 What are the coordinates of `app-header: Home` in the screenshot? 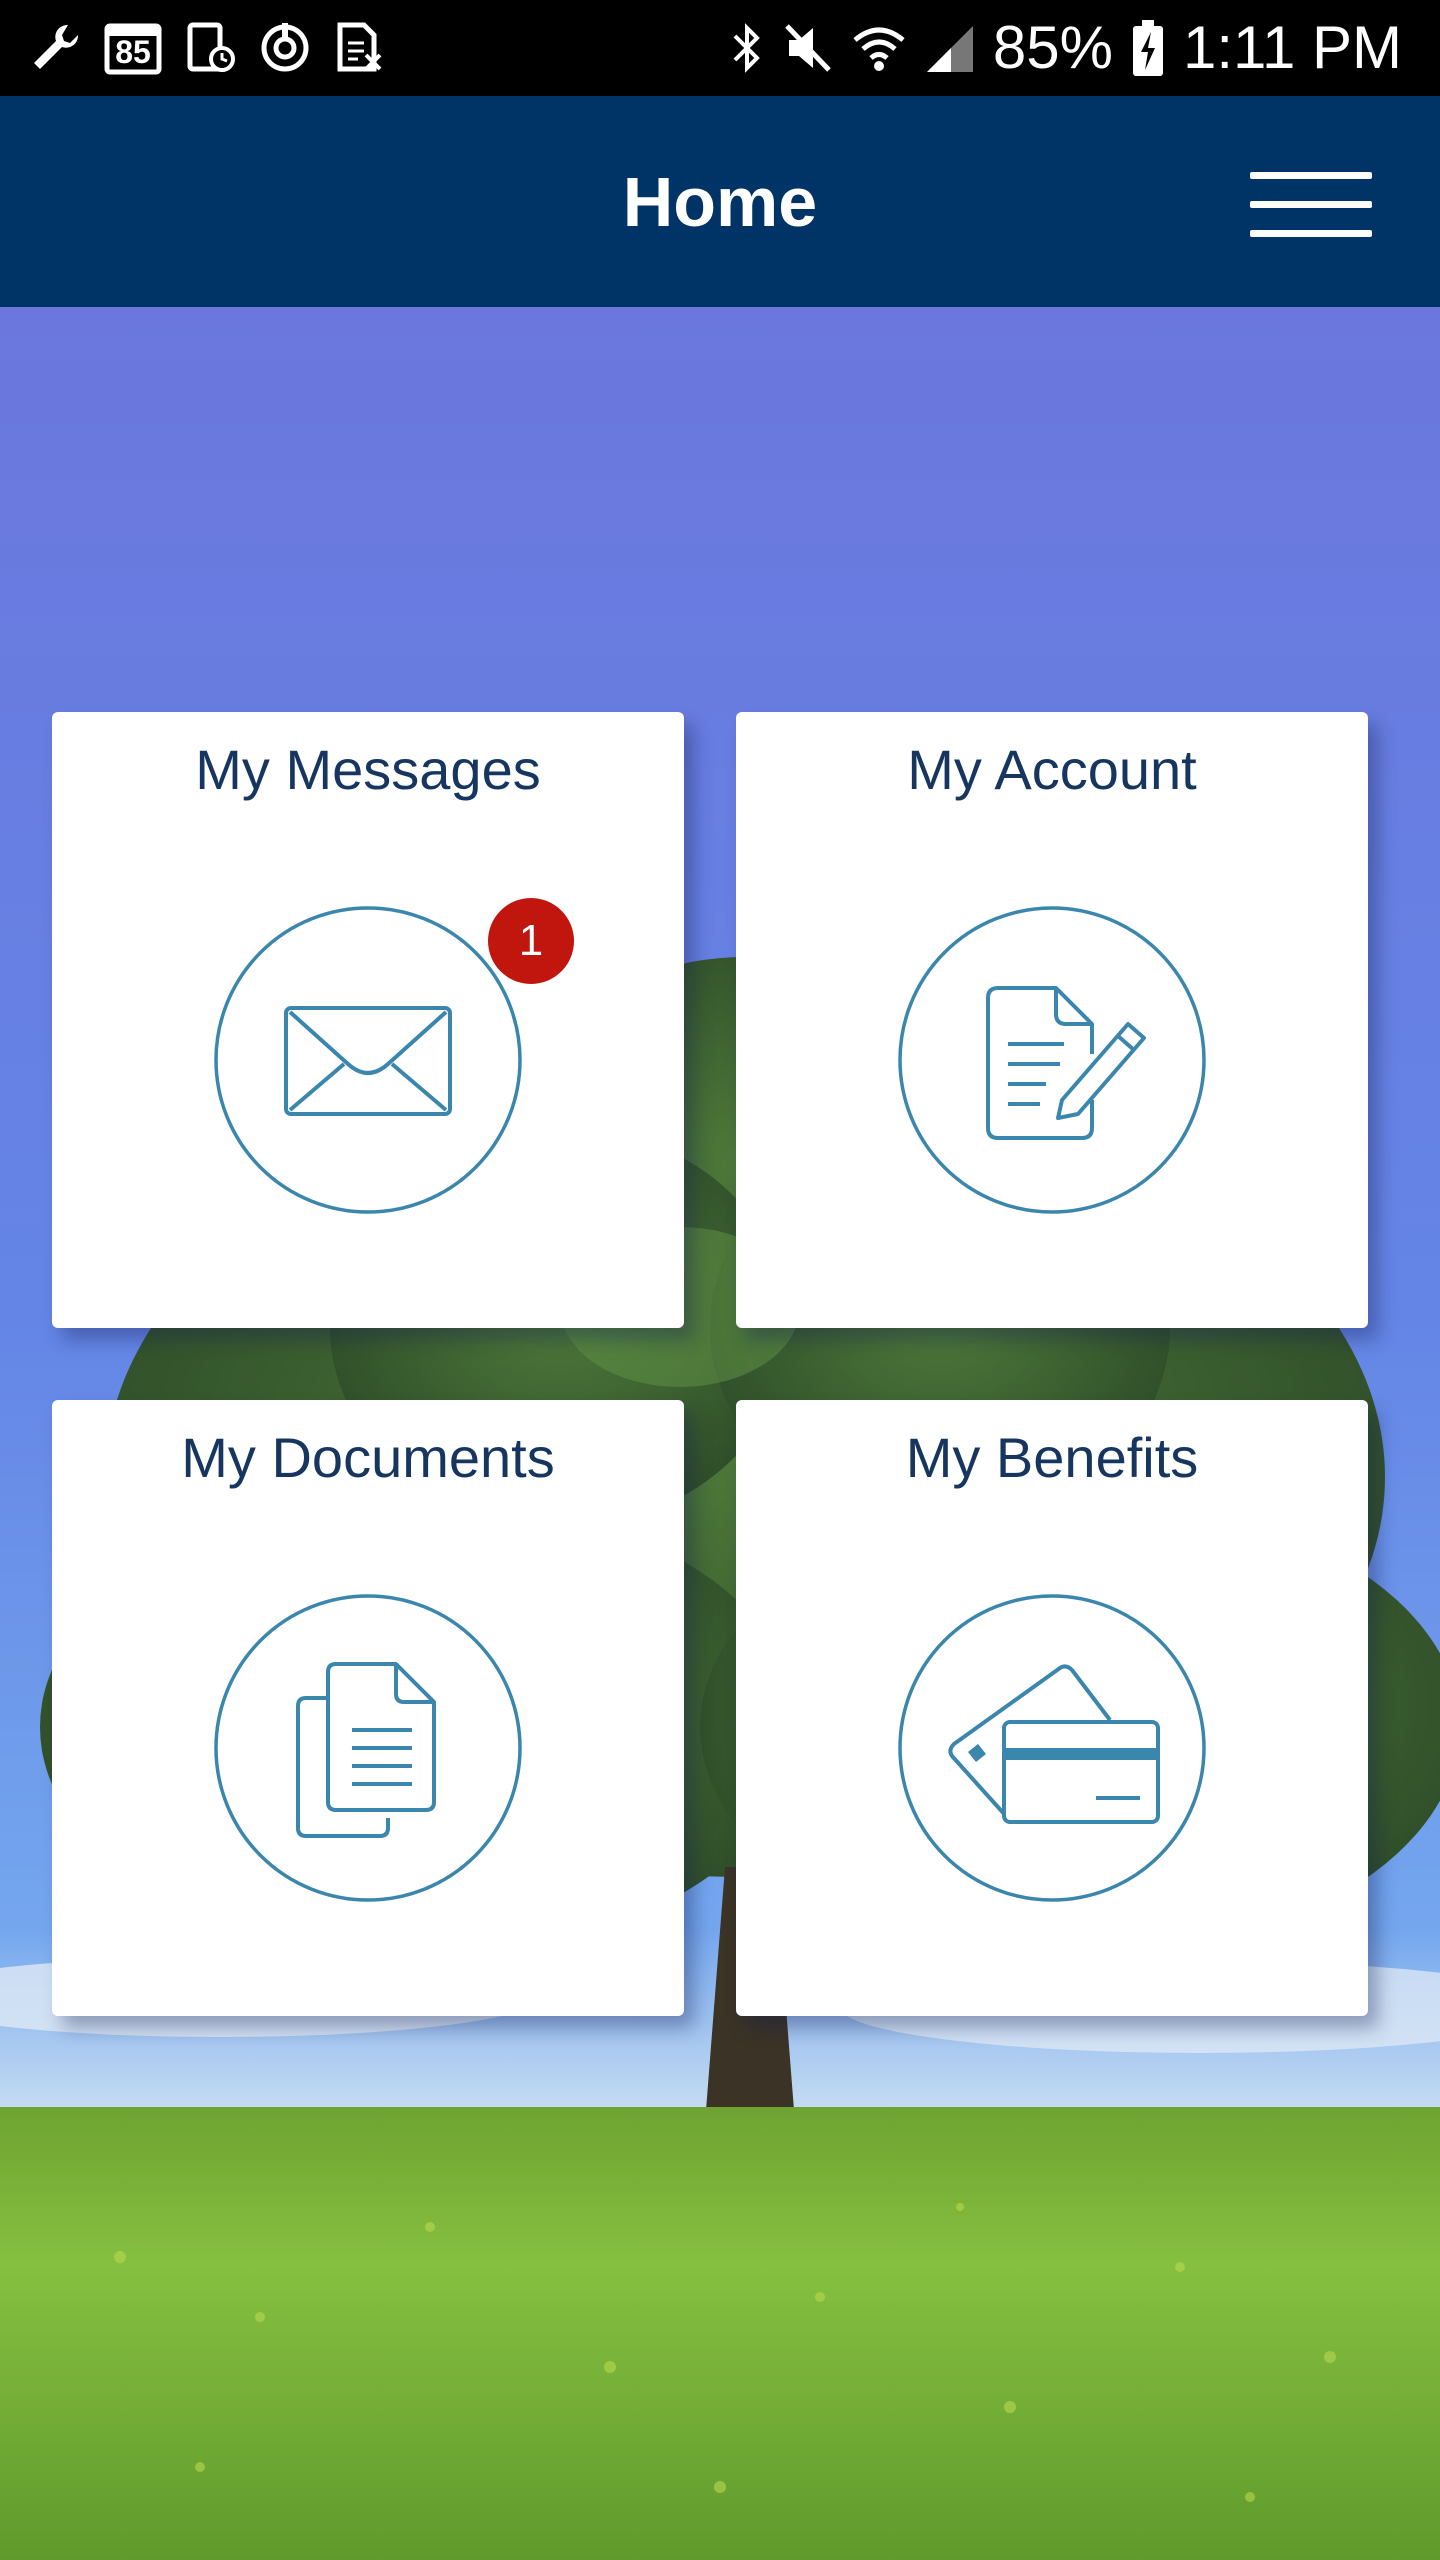 It's located at (720, 201).